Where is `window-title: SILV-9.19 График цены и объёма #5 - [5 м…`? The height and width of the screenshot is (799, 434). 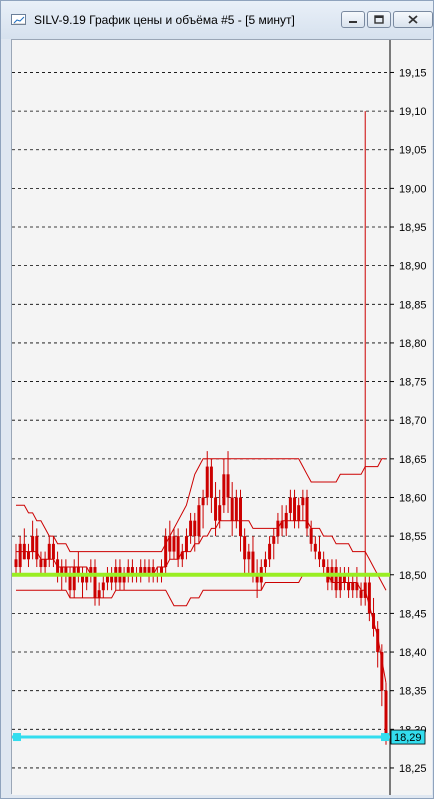 window-title: SILV-9.19 График цены и объёма #5 - [5 м… is located at coordinates (164, 20).